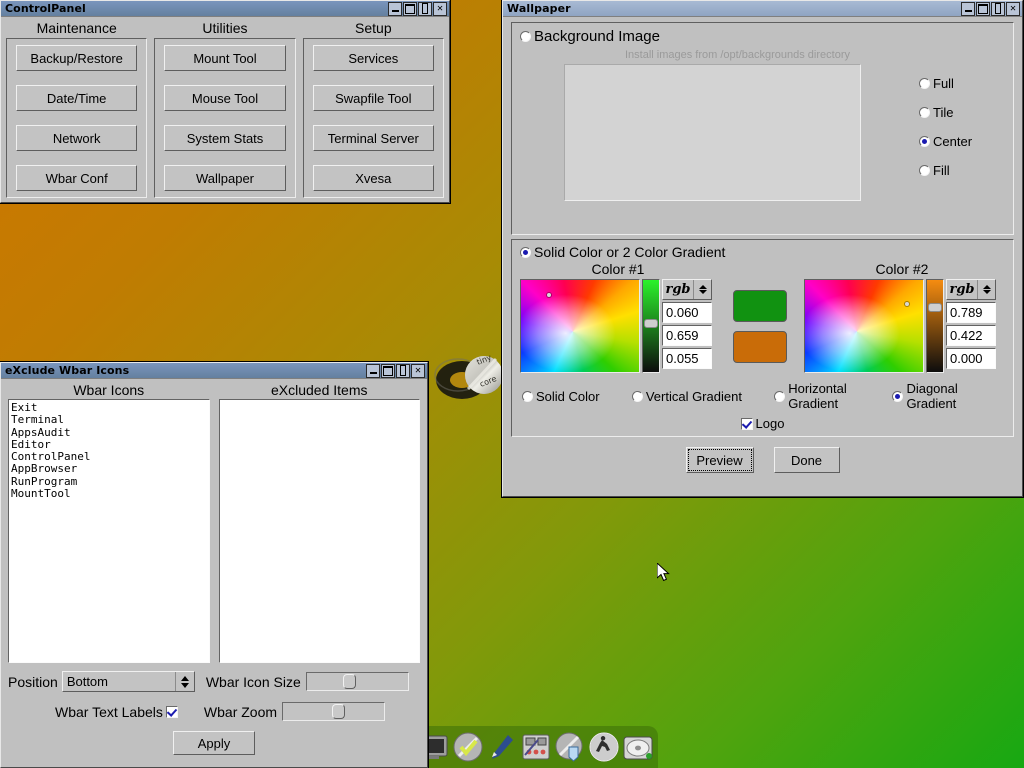 The height and width of the screenshot is (768, 1024). What do you see at coordinates (971, 358) in the screenshot?
I see `color2-b-field: 0.000` at bounding box center [971, 358].